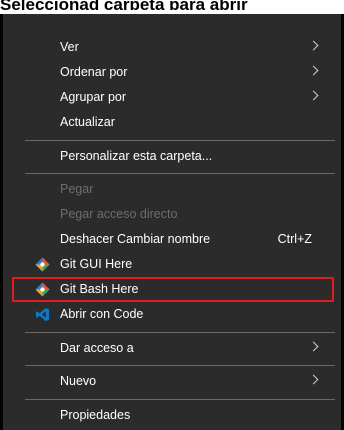 The width and height of the screenshot is (344, 430). Describe the element at coordinates (69, 47) in the screenshot. I see `menu-item-label: Ver` at that location.